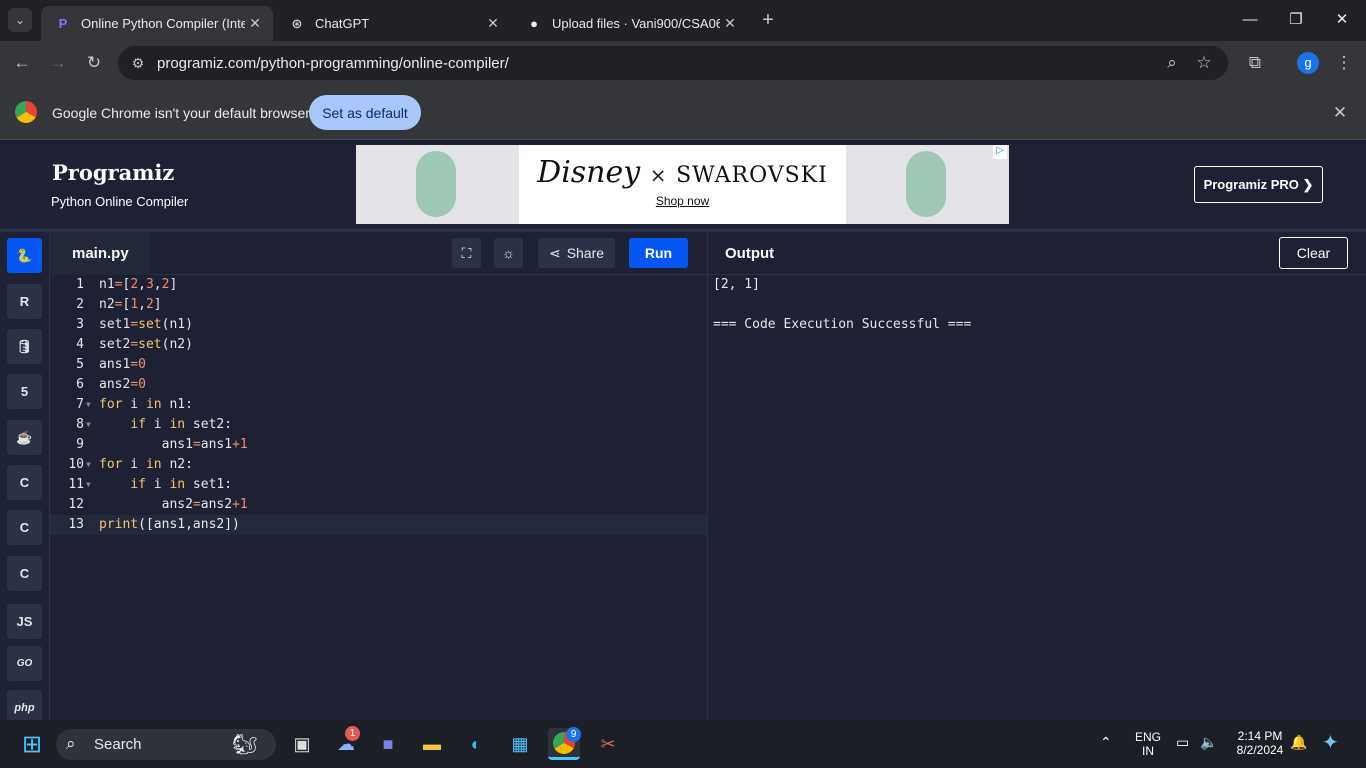 Image resolution: width=1366 pixels, height=768 pixels. Describe the element at coordinates (1204, 63) in the screenshot. I see `bookmark-star-icon: ☆` at that location.